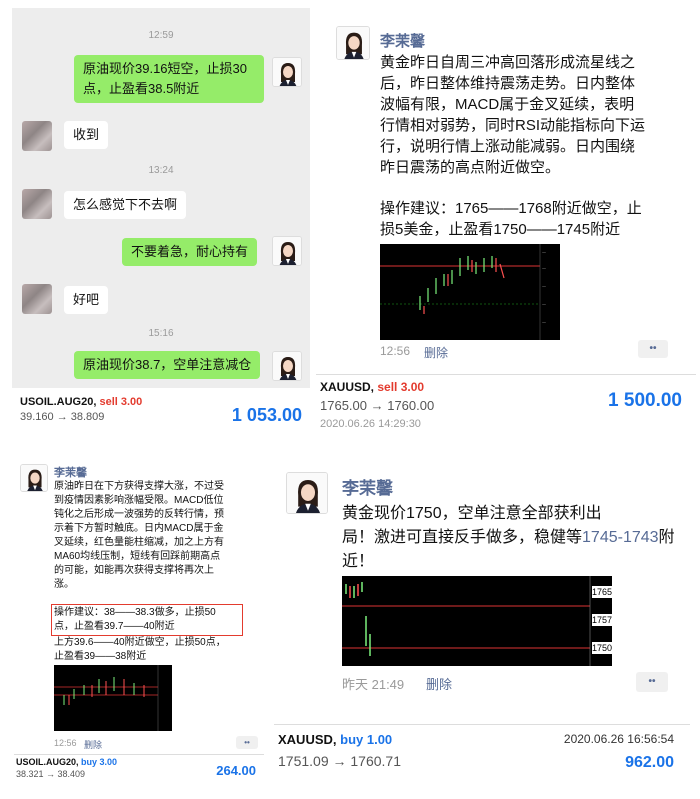  What do you see at coordinates (370, 424) in the screenshot?
I see `trade-date: 2020.06.26 14:29:30` at bounding box center [370, 424].